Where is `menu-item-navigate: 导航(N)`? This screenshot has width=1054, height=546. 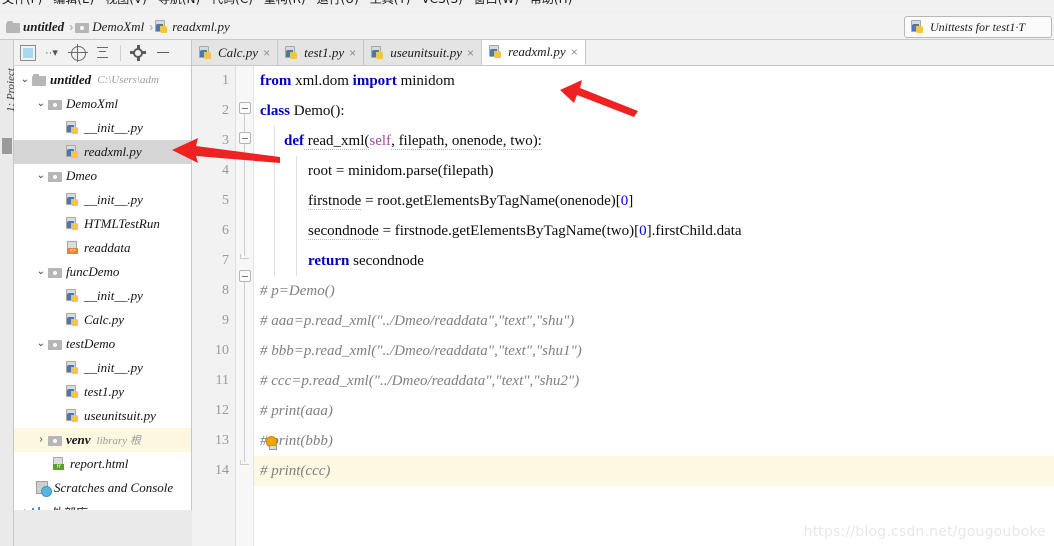 menu-item-navigate: 导航(N) is located at coordinates (179, 2).